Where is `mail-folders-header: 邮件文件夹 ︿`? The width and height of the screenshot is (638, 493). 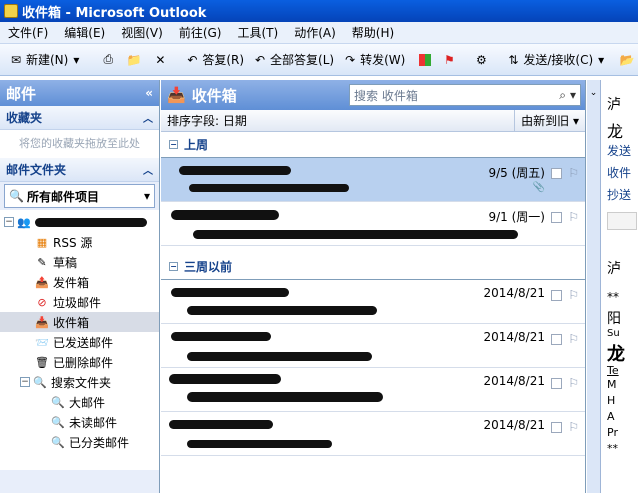 mail-folders-header: 邮件文件夹 ︿ is located at coordinates (79, 170).